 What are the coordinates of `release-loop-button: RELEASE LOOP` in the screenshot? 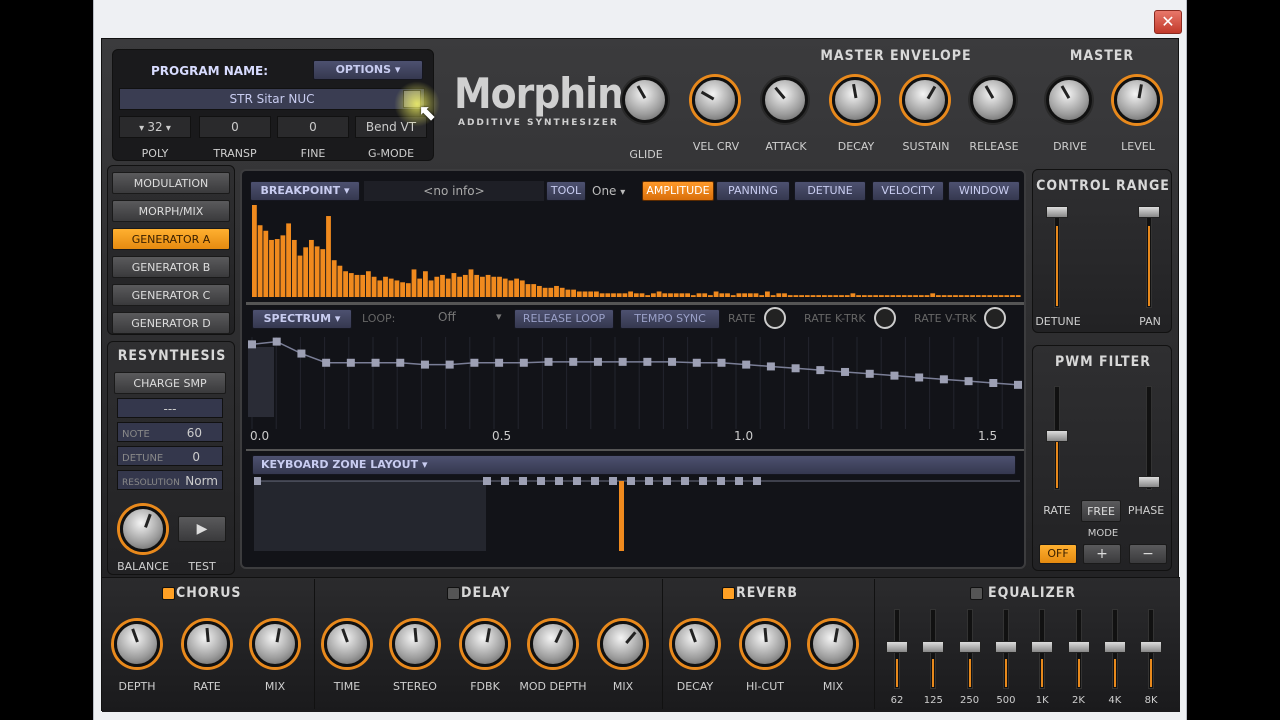 It's located at (564, 319).